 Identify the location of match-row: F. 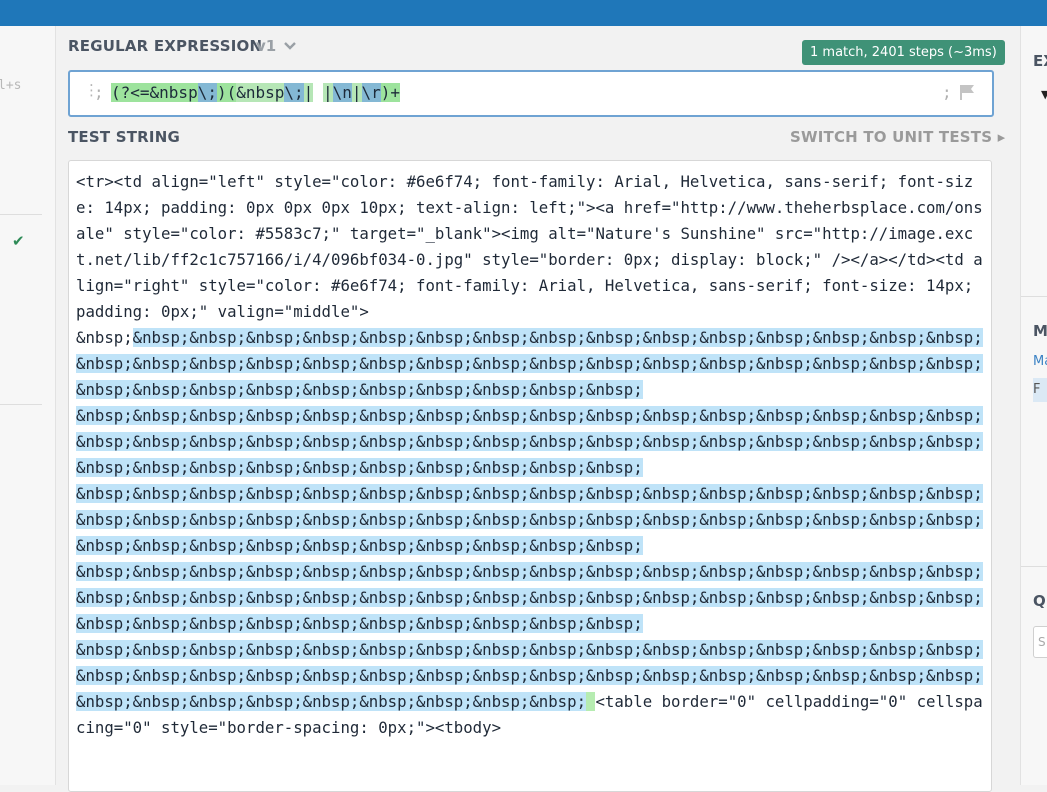
(1040, 390).